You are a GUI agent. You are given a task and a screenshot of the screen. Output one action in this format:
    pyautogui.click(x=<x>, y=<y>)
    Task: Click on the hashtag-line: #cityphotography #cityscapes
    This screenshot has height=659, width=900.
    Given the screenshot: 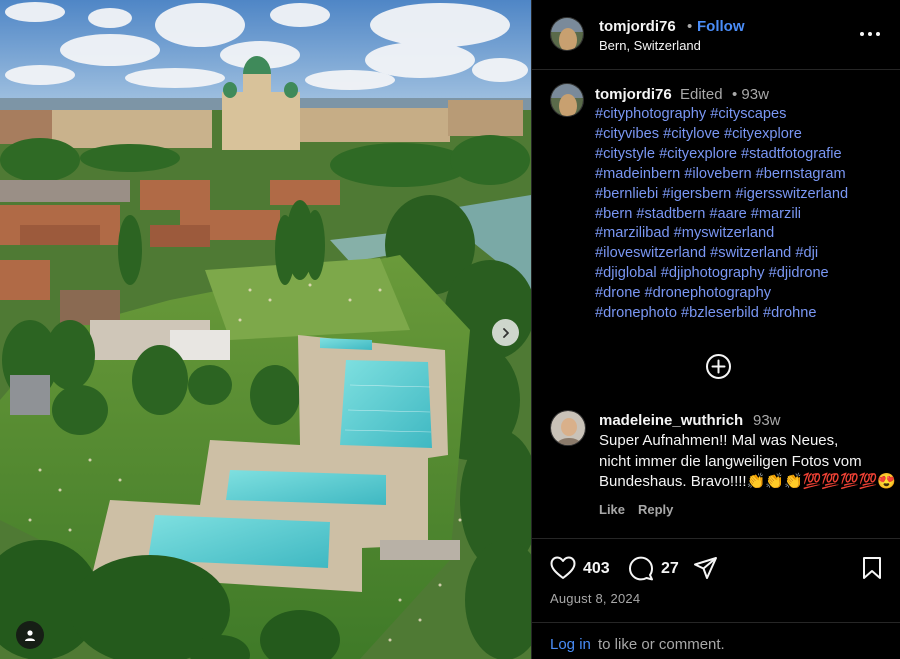 What is the action you would take?
    pyautogui.click(x=745, y=115)
    